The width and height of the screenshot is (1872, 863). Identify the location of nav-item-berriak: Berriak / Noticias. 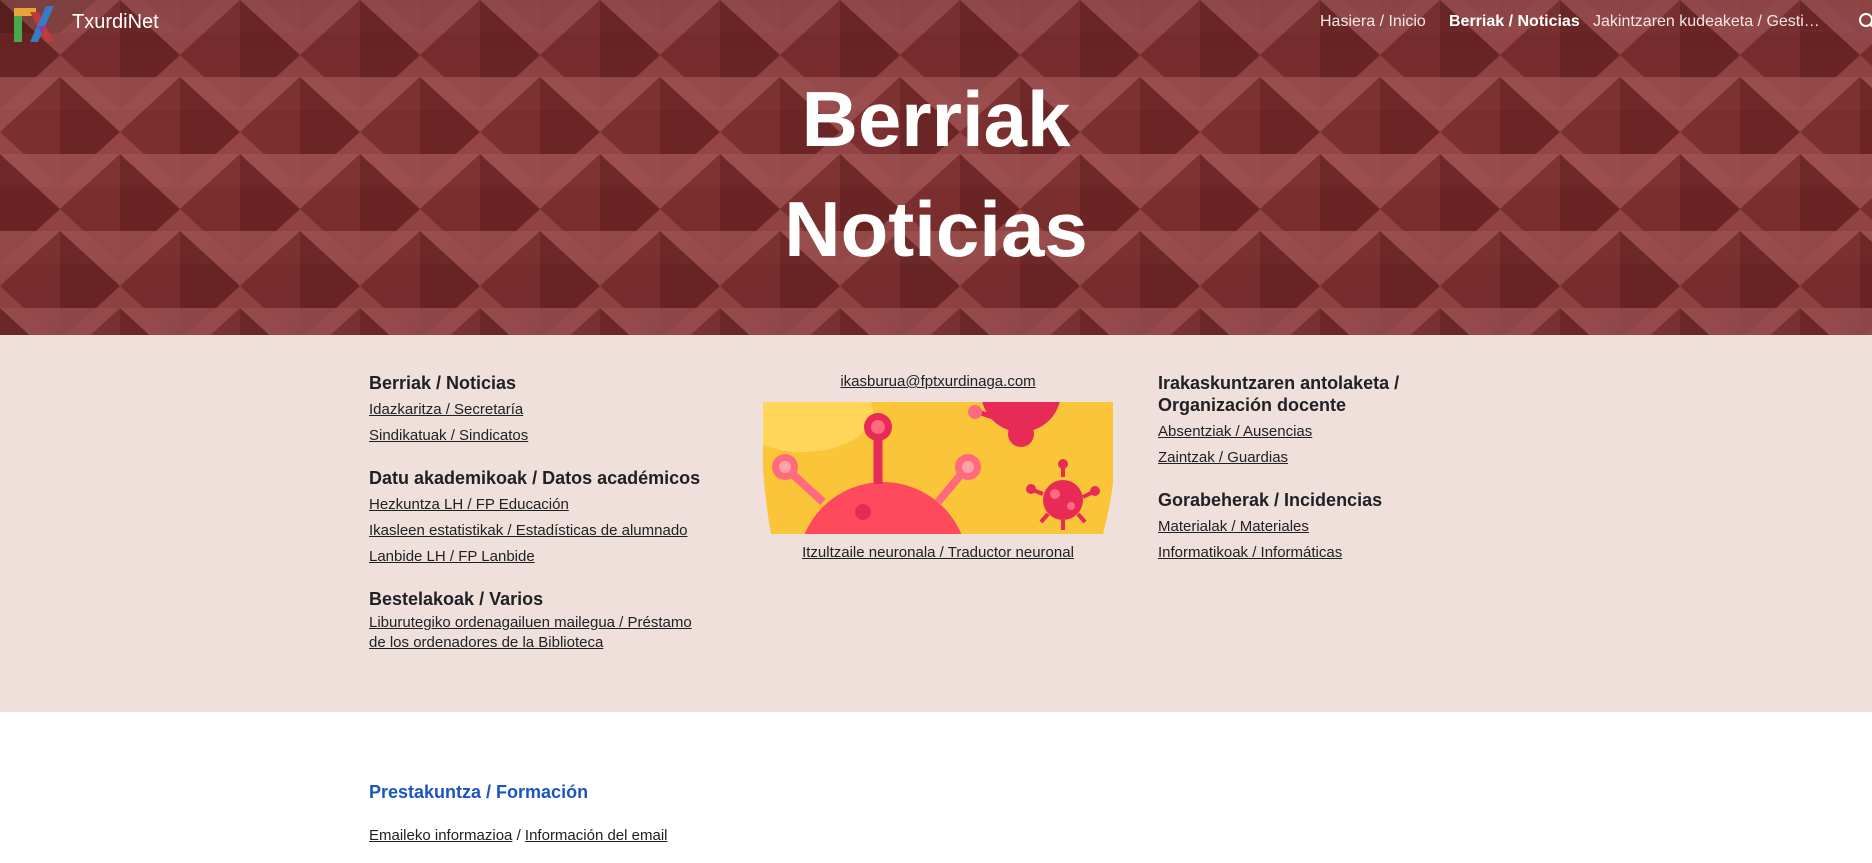
(1514, 22).